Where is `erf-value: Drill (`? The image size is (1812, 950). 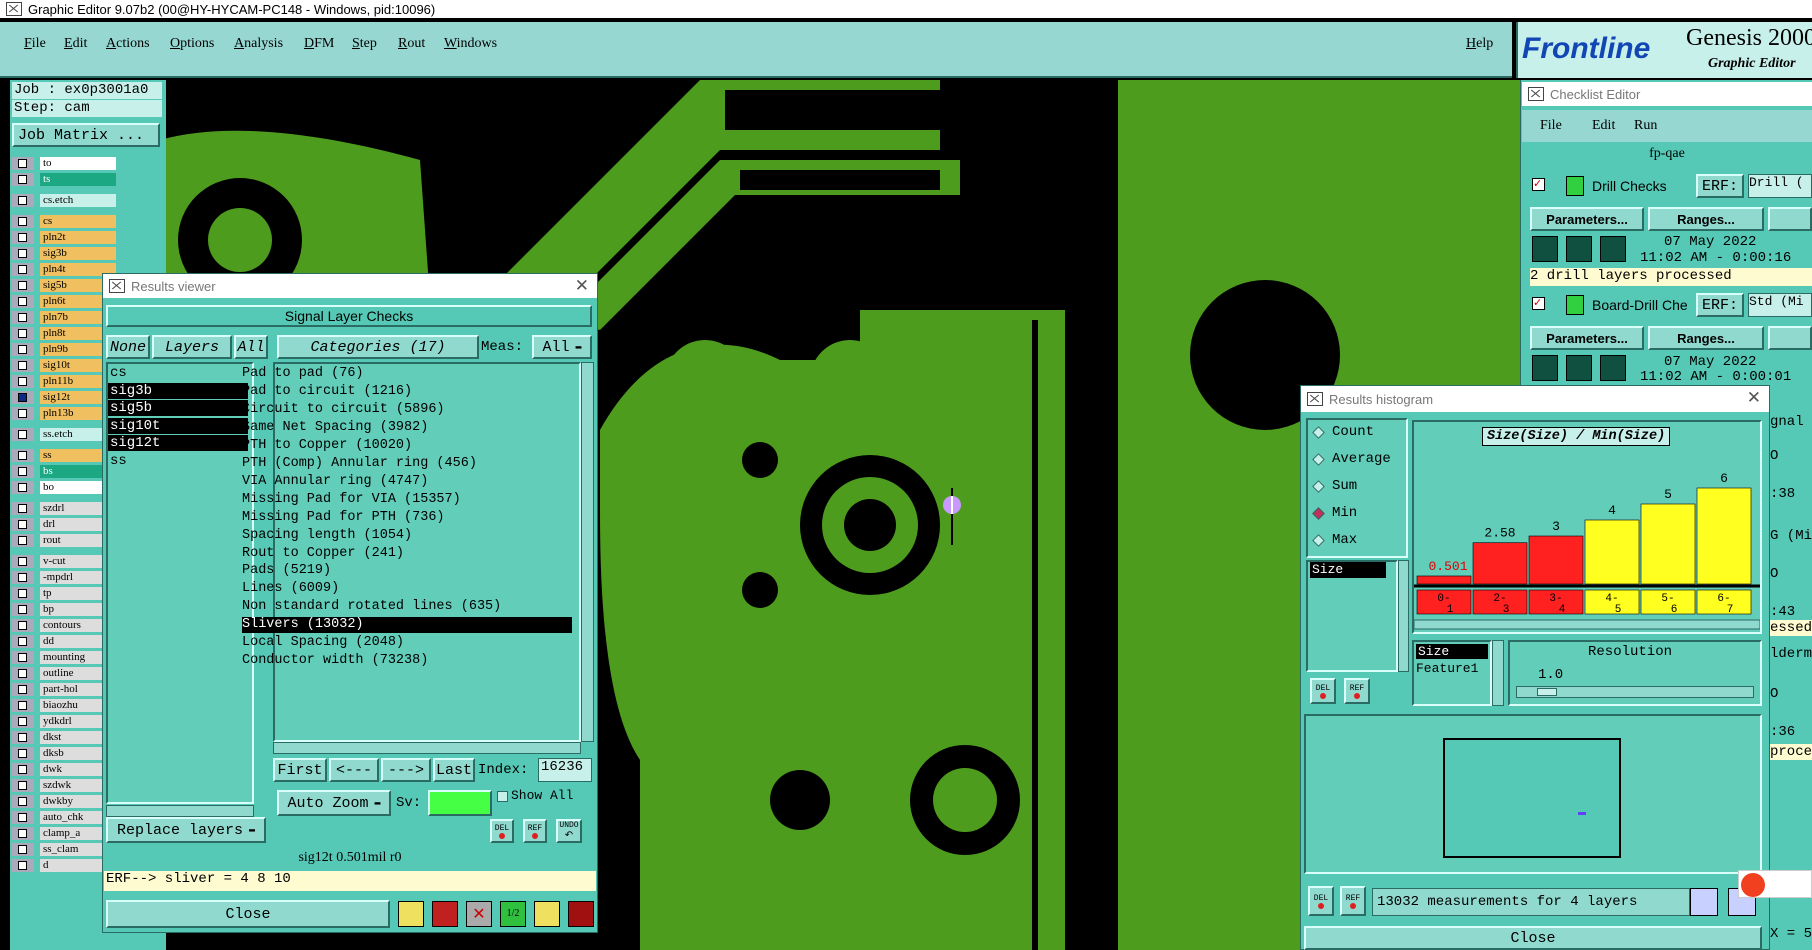
erf-value: Drill ( is located at coordinates (1780, 186).